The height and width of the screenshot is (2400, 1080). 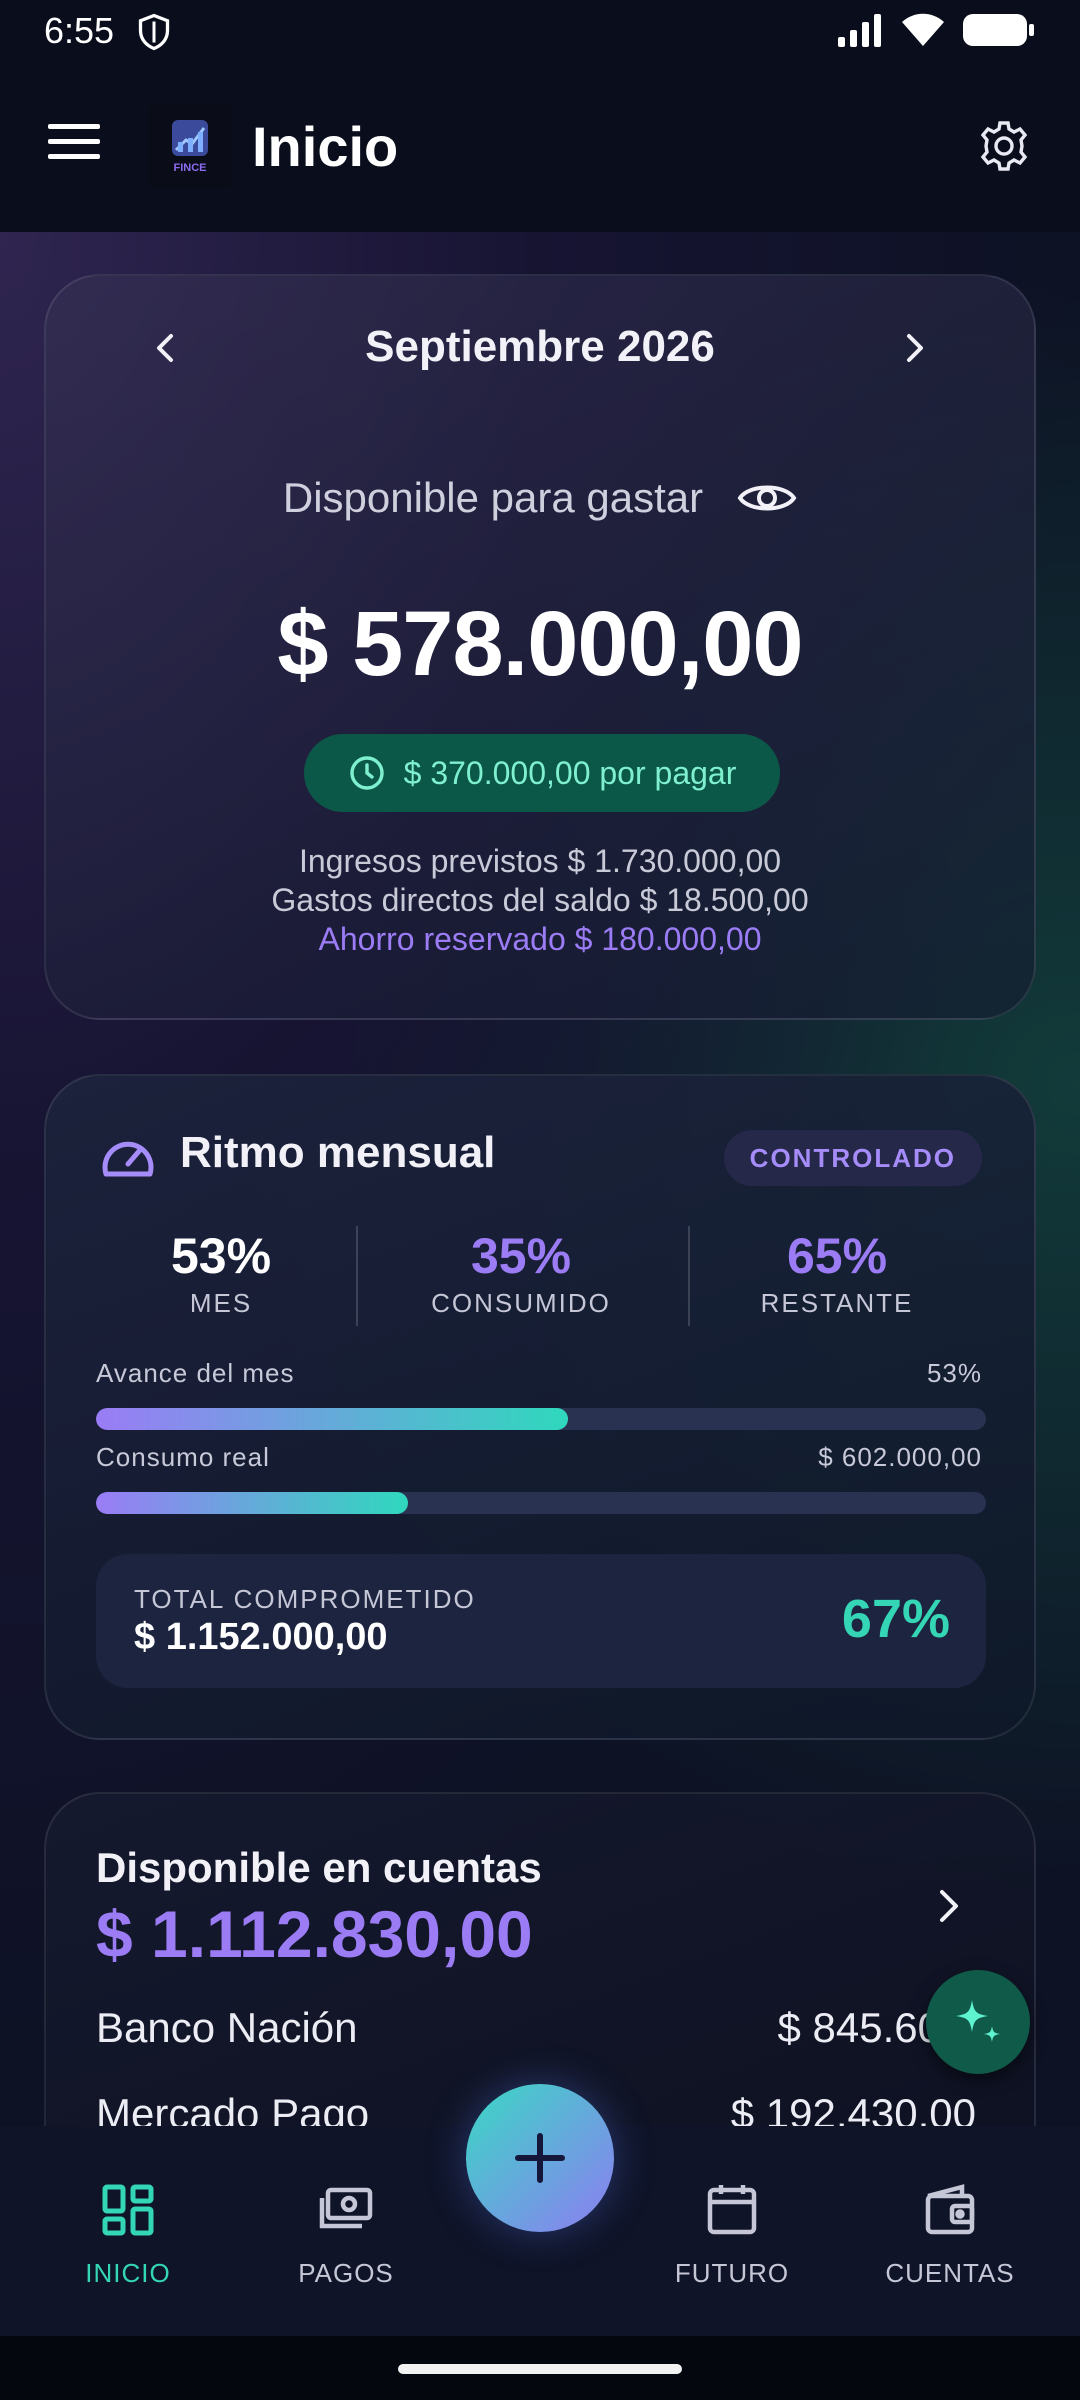 I want to click on account-name: Mercado Pago, so click(x=233, y=2108).